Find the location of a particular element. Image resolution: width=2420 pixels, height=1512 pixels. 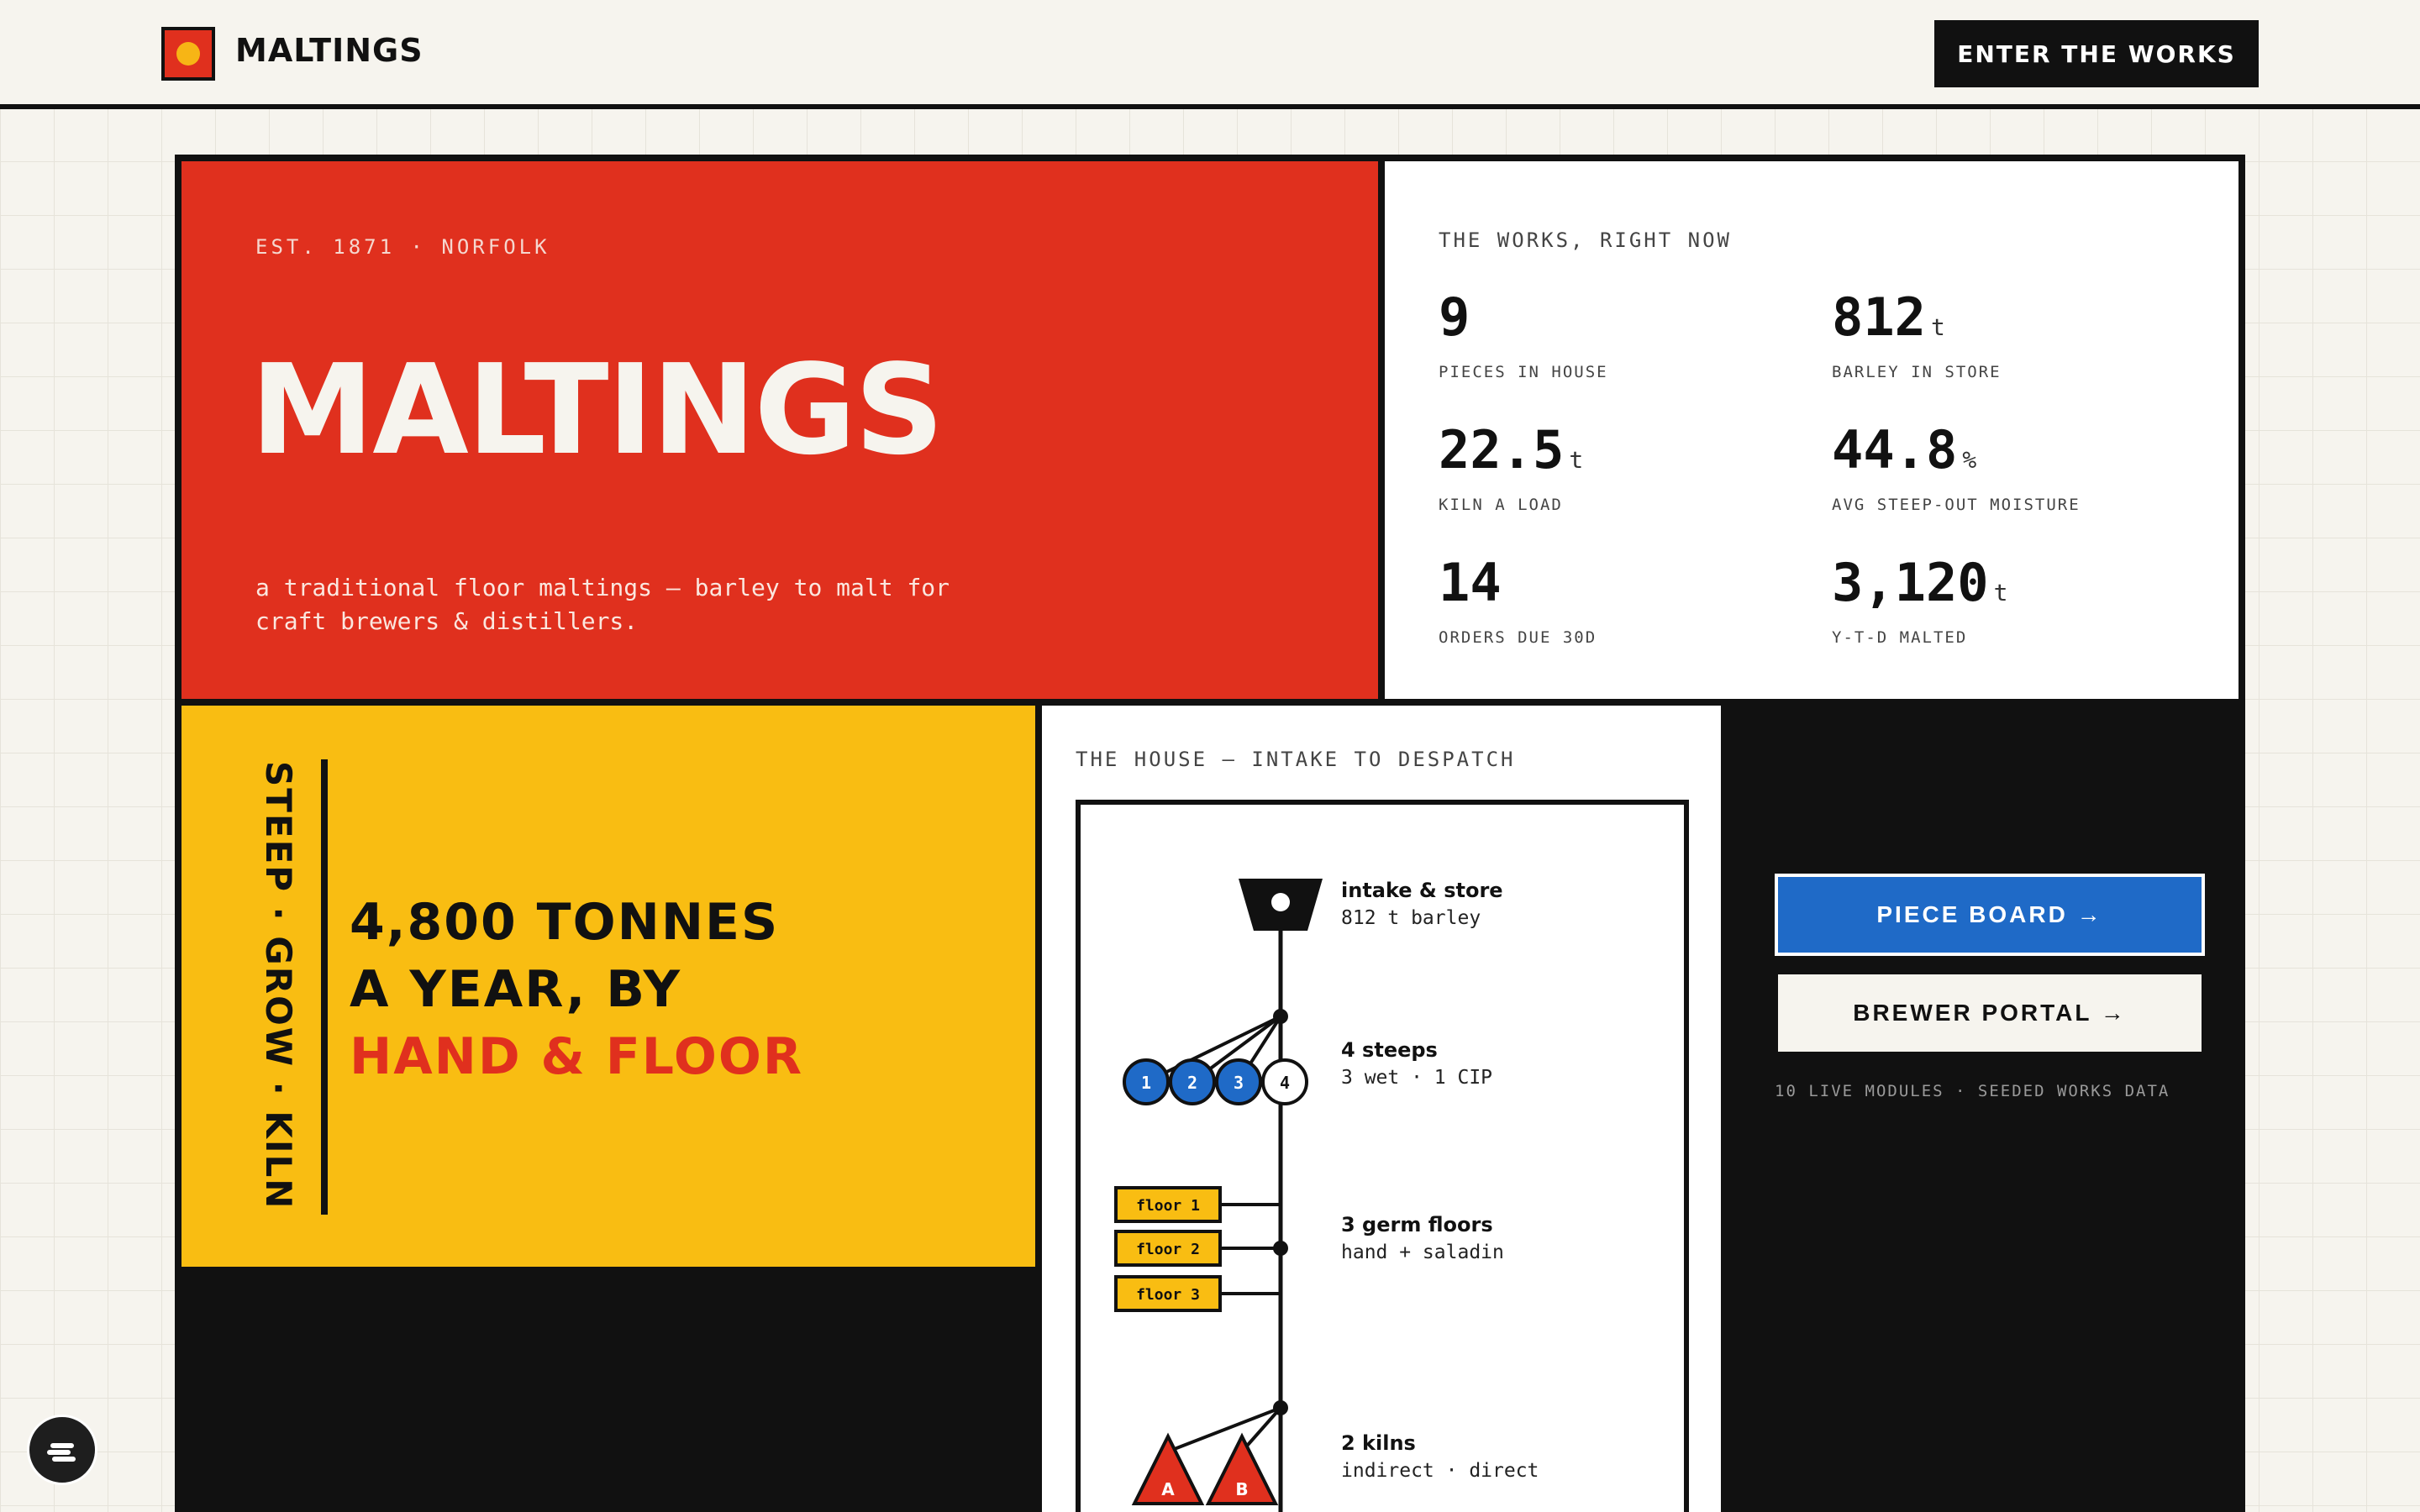

kiln-label: B is located at coordinates (1241, 1489).